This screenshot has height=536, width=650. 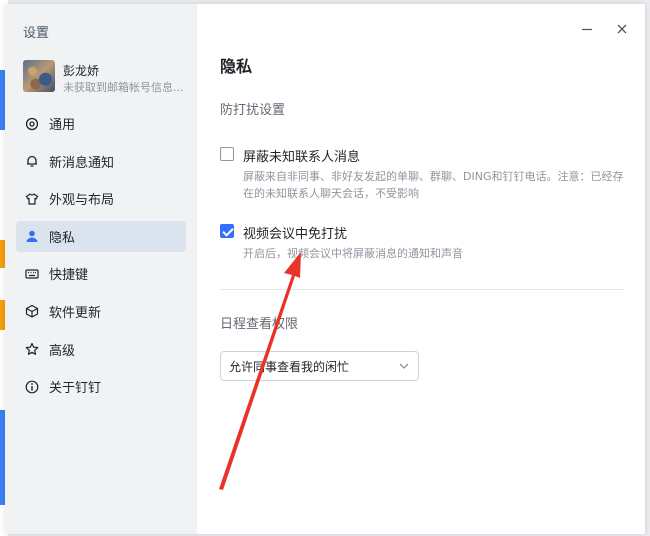 I want to click on shirt-icon, so click(x=32, y=199).